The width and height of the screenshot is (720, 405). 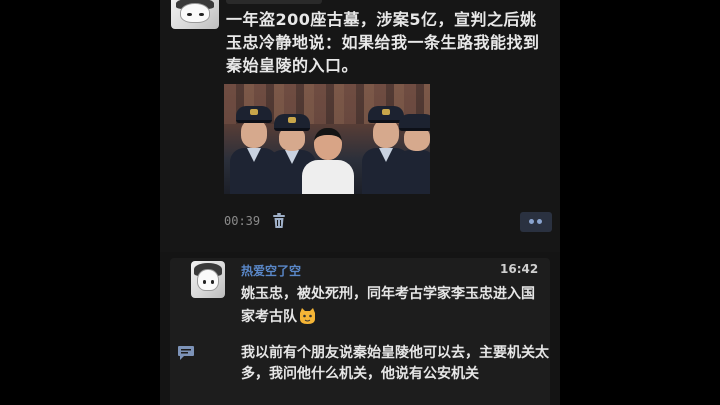 What do you see at coordinates (531, 221) in the screenshot?
I see `more-dots-icon` at bounding box center [531, 221].